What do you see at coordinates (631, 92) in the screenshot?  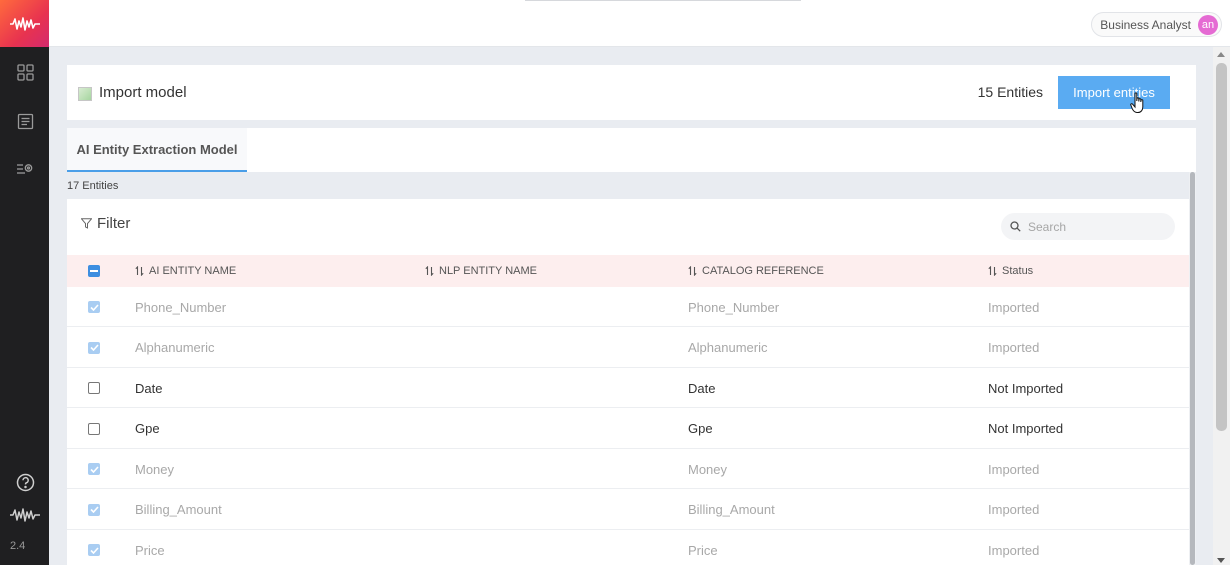 I see `import-header: Import model 15 Entities Import entities` at bounding box center [631, 92].